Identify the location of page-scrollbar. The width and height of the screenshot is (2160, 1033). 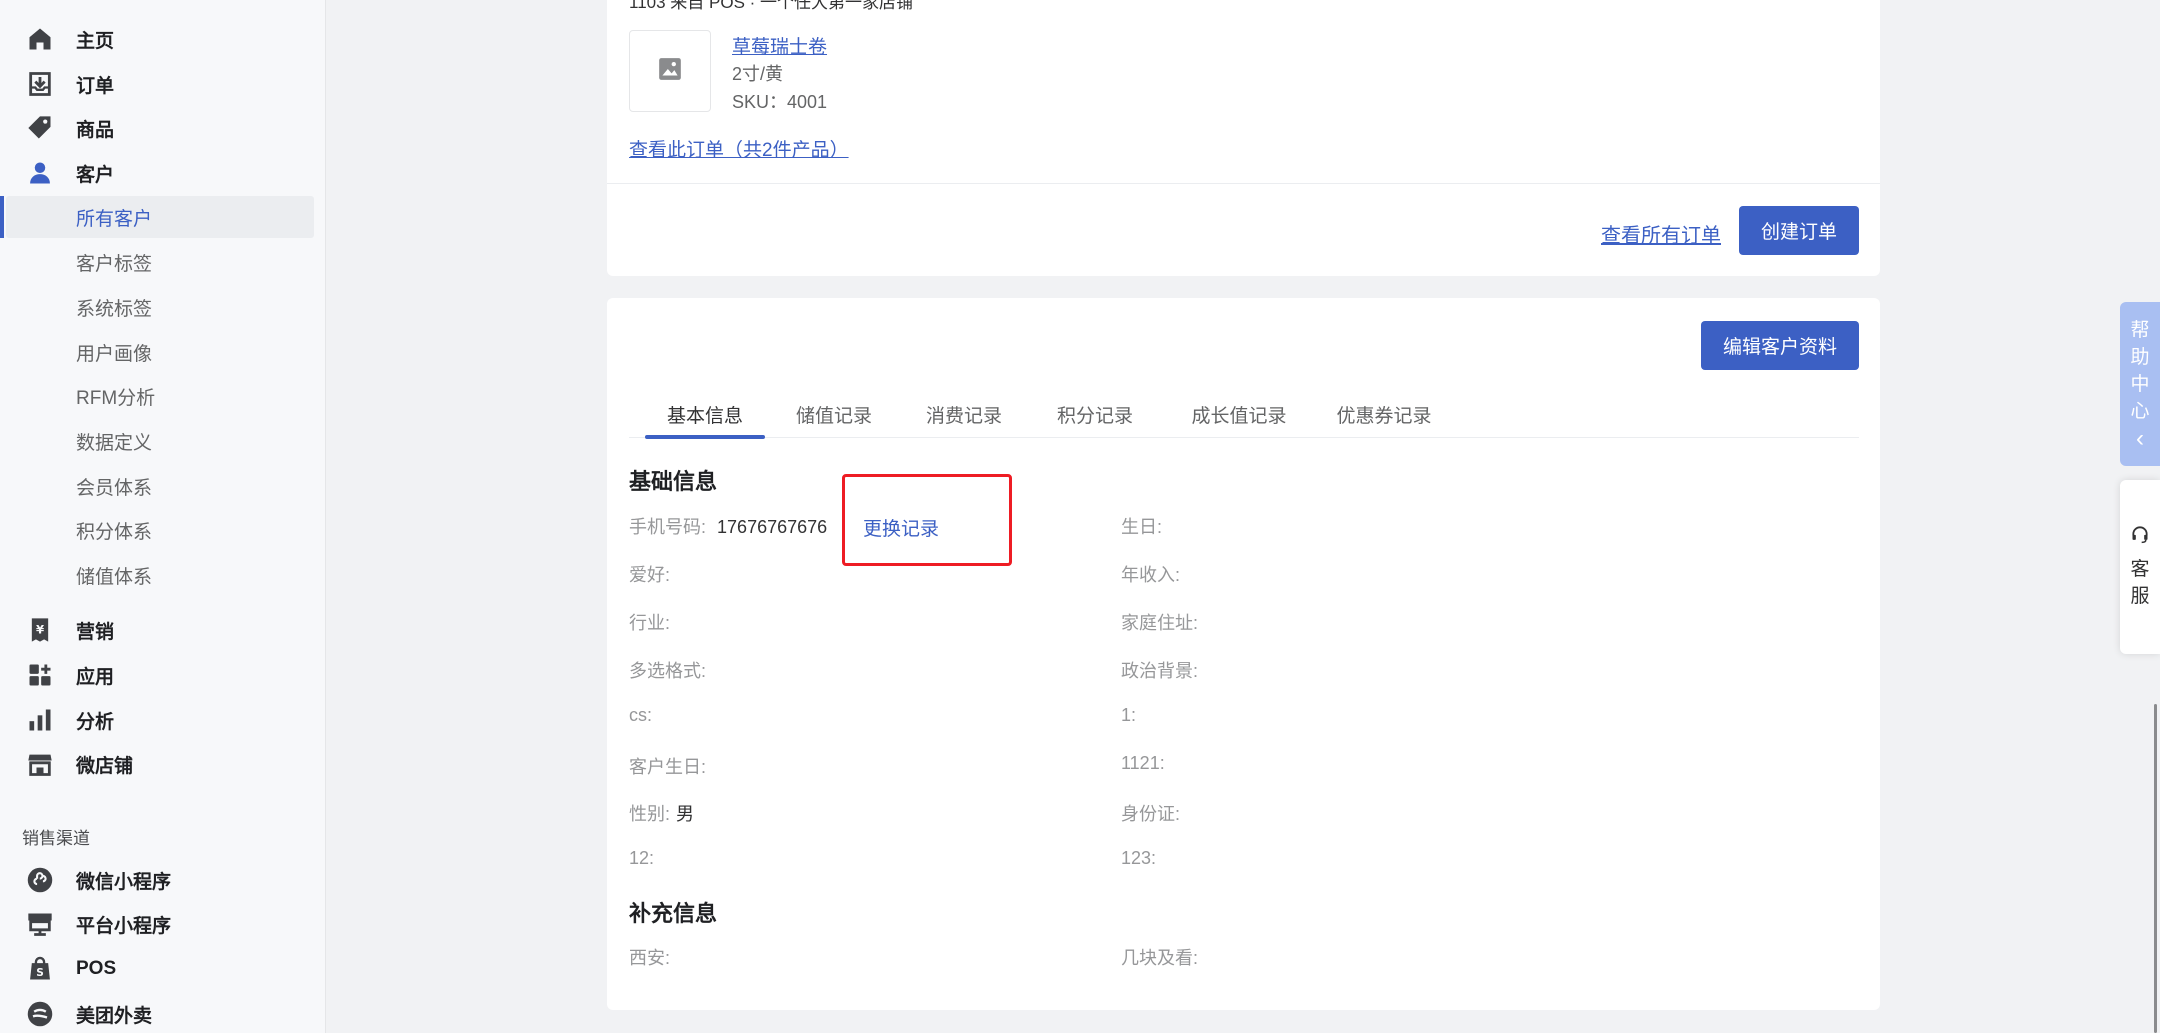
(2155, 868).